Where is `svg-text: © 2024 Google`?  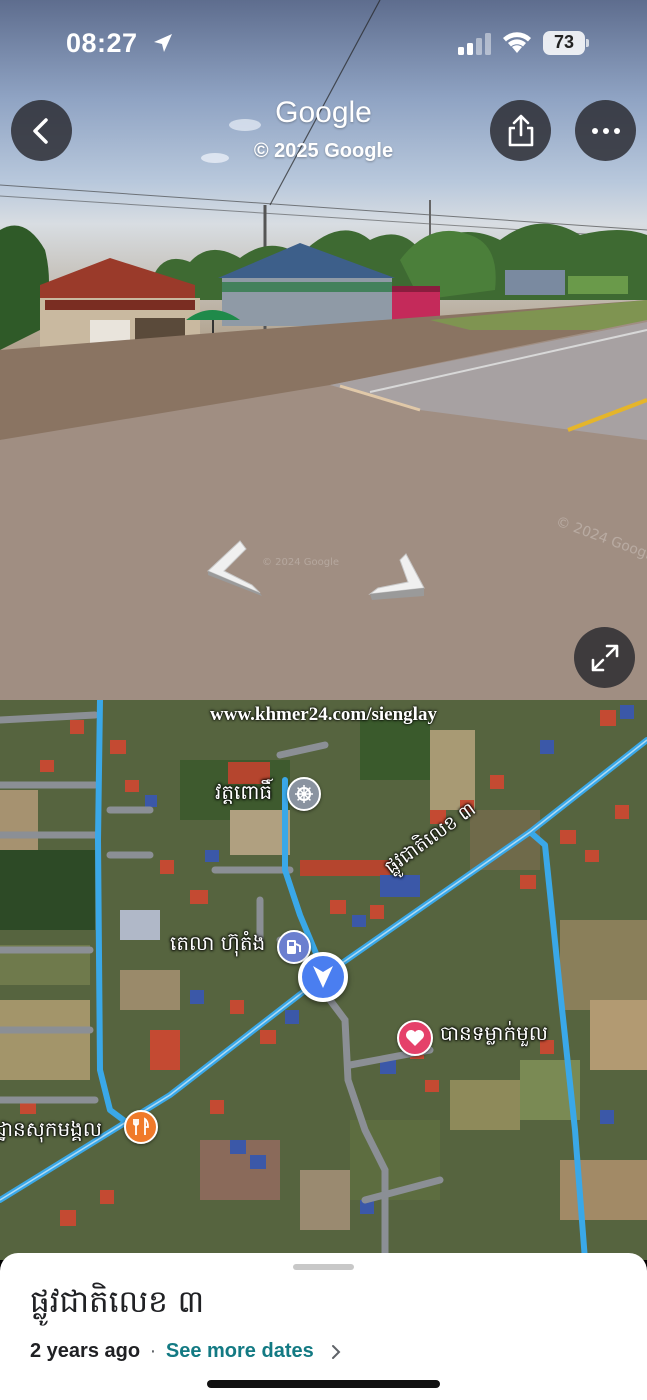
svg-text: © 2024 Google is located at coordinates (300, 562).